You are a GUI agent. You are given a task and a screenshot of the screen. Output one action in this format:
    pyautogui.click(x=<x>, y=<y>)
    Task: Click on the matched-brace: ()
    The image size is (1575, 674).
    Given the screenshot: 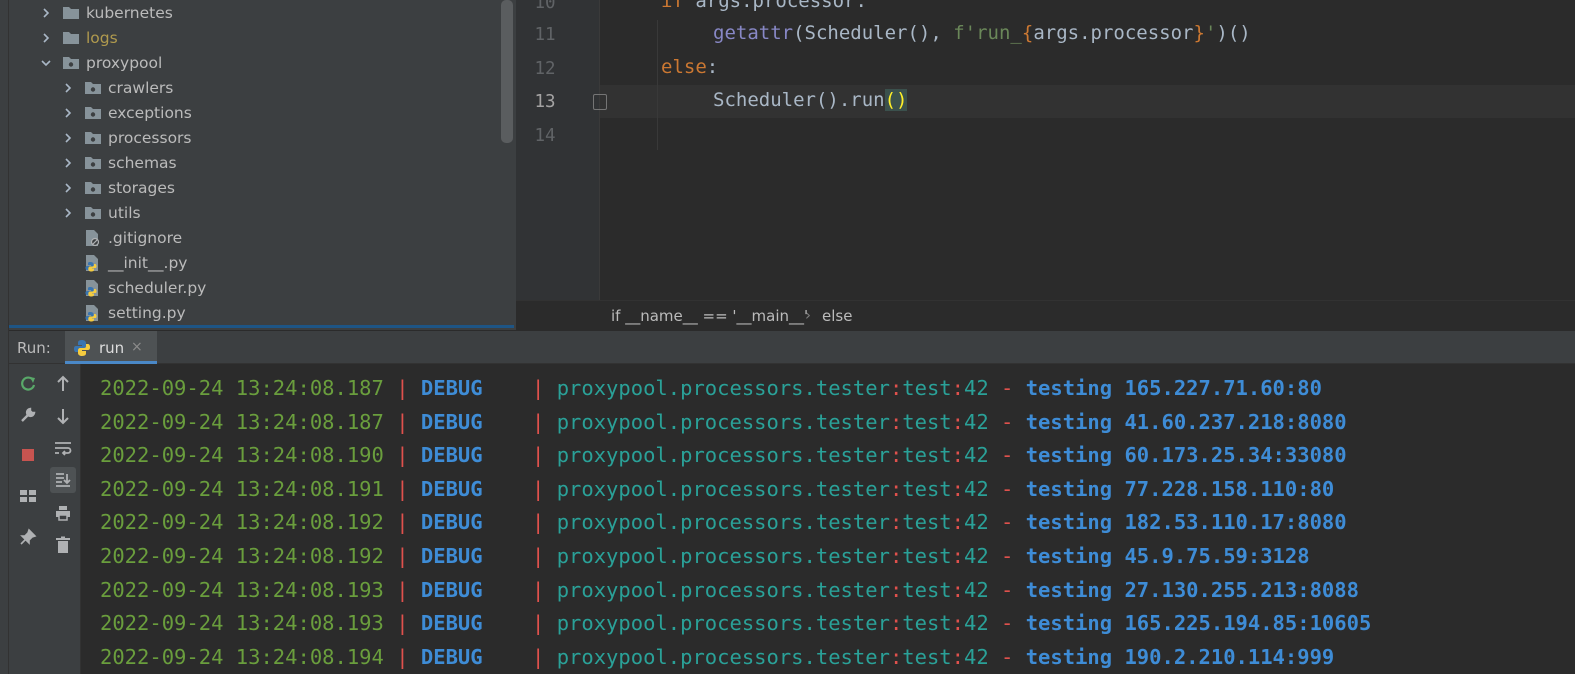 What is the action you would take?
    pyautogui.click(x=896, y=100)
    